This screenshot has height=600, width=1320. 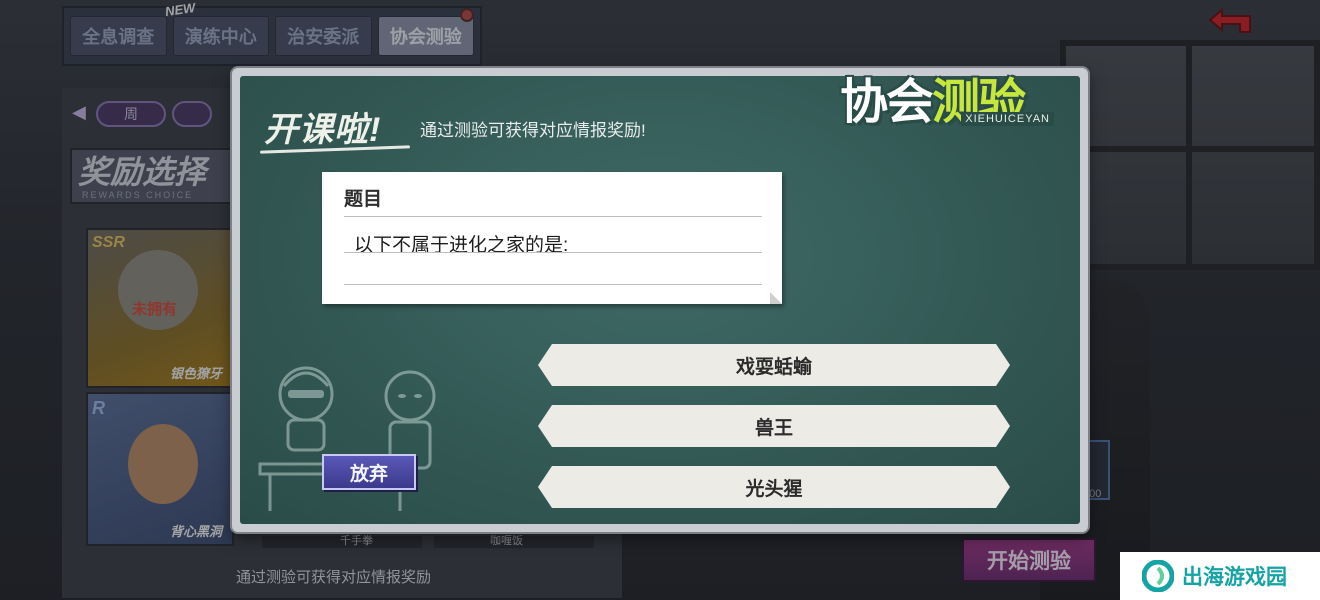 I want to click on answer-option-1: 戏耍蛞蝓, so click(x=774, y=365).